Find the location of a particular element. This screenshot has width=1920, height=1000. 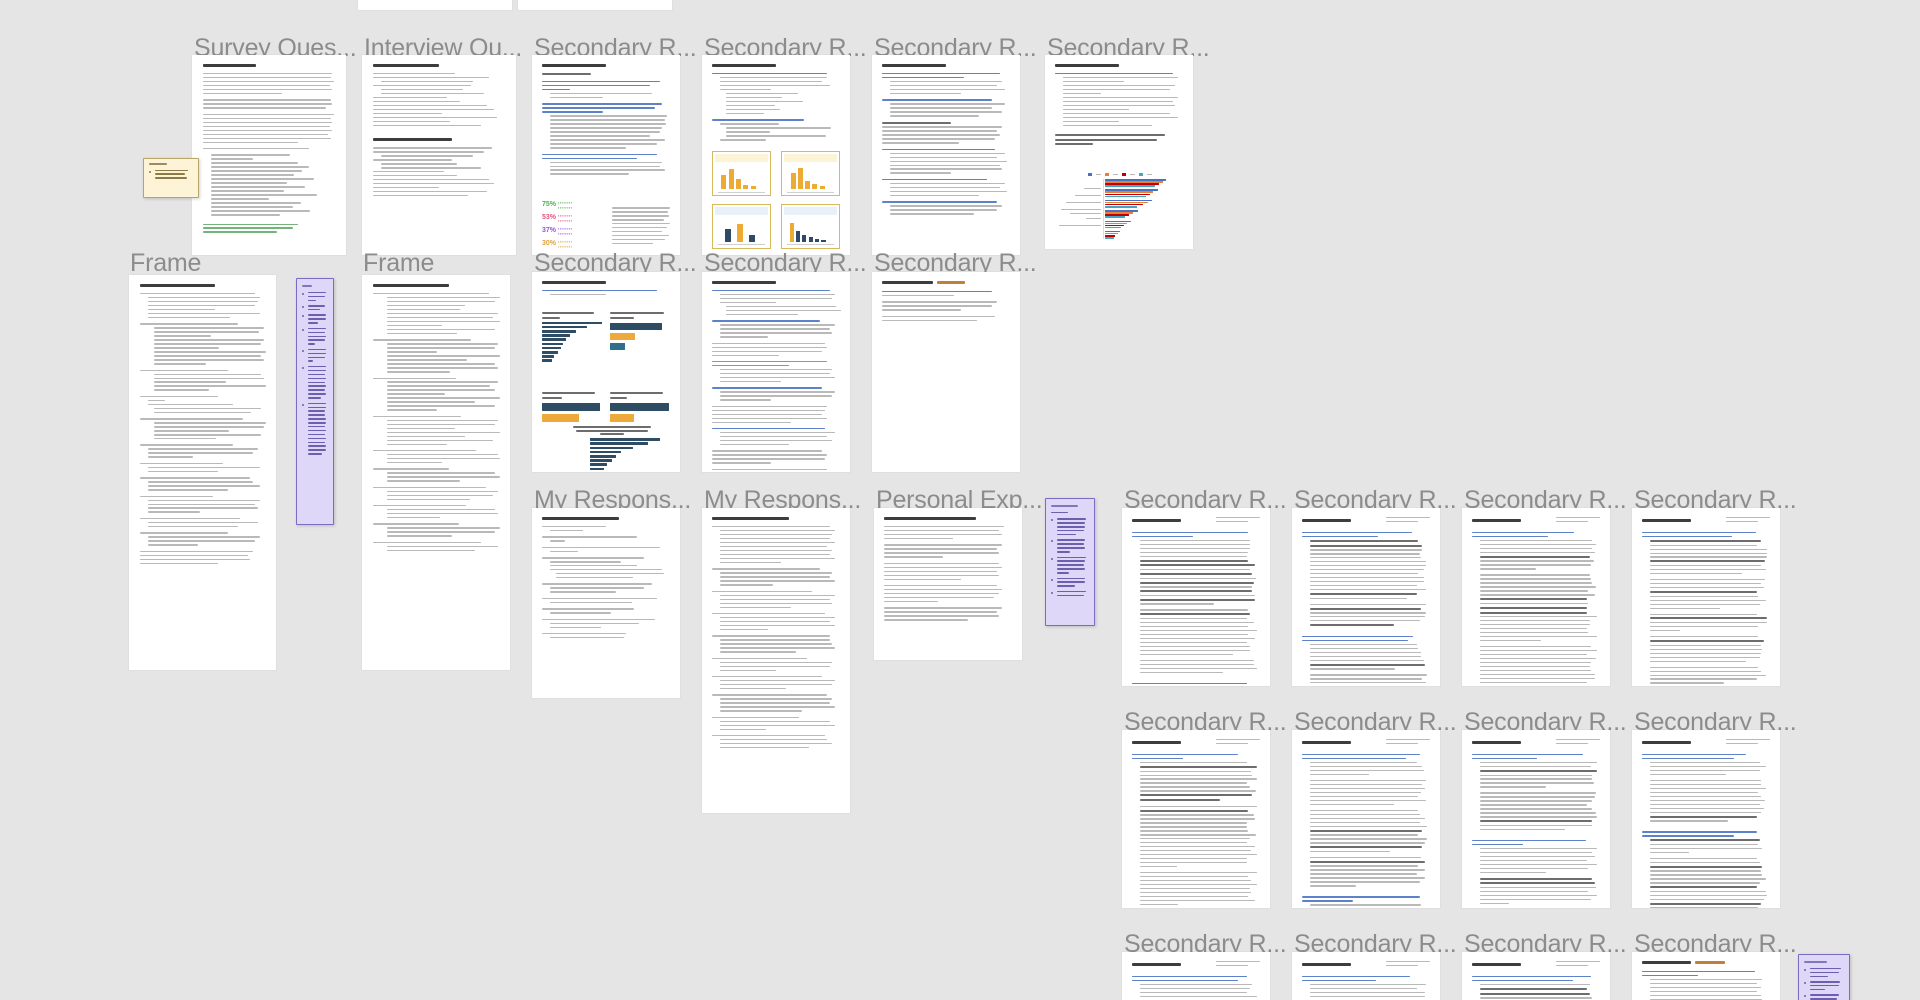

document-card-interview-questions is located at coordinates (439, 155).